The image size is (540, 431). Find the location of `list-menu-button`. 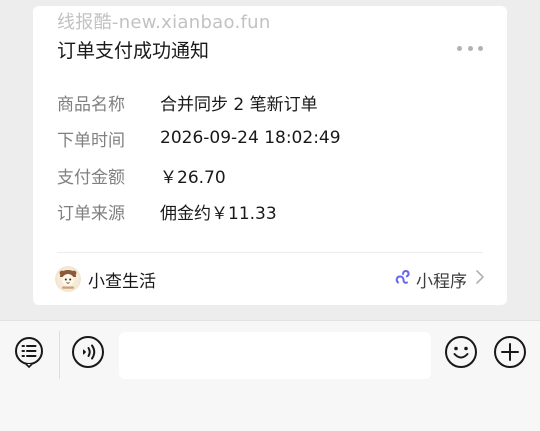

list-menu-button is located at coordinates (29, 354).